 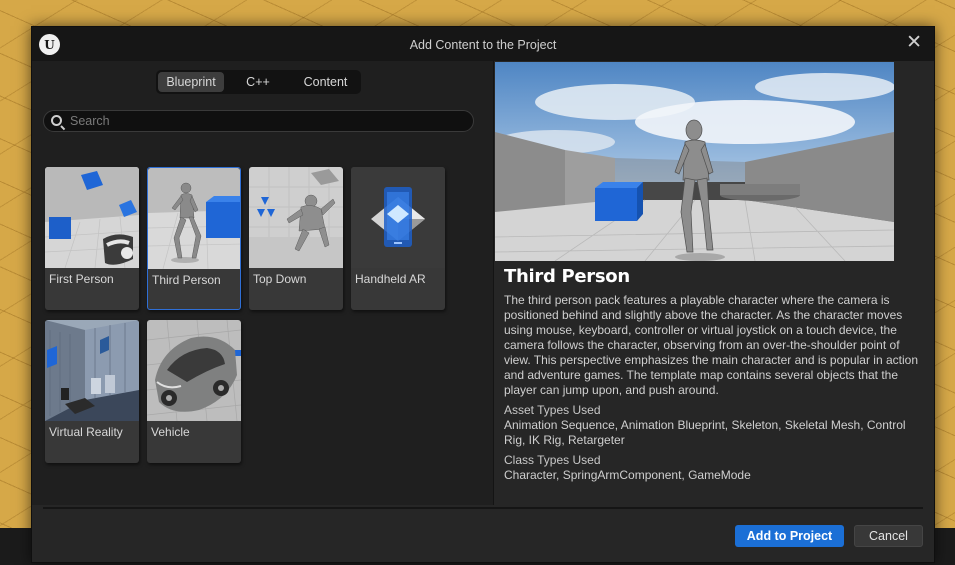 I want to click on search-box, so click(x=258, y=121).